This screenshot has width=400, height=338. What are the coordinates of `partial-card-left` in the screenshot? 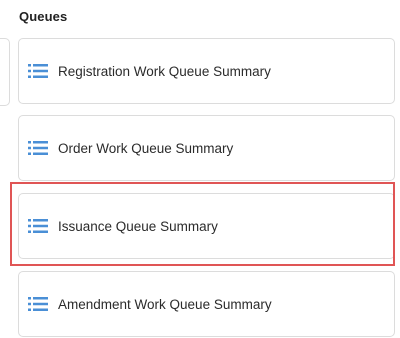 It's located at (5, 72).